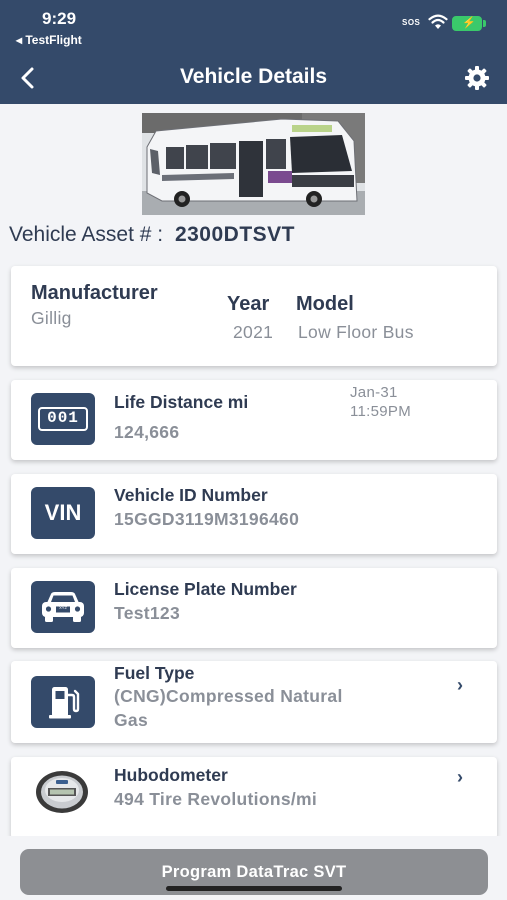 The image size is (507, 900). I want to click on back-to-testflight-link: ◂ TestFlight, so click(49, 40).